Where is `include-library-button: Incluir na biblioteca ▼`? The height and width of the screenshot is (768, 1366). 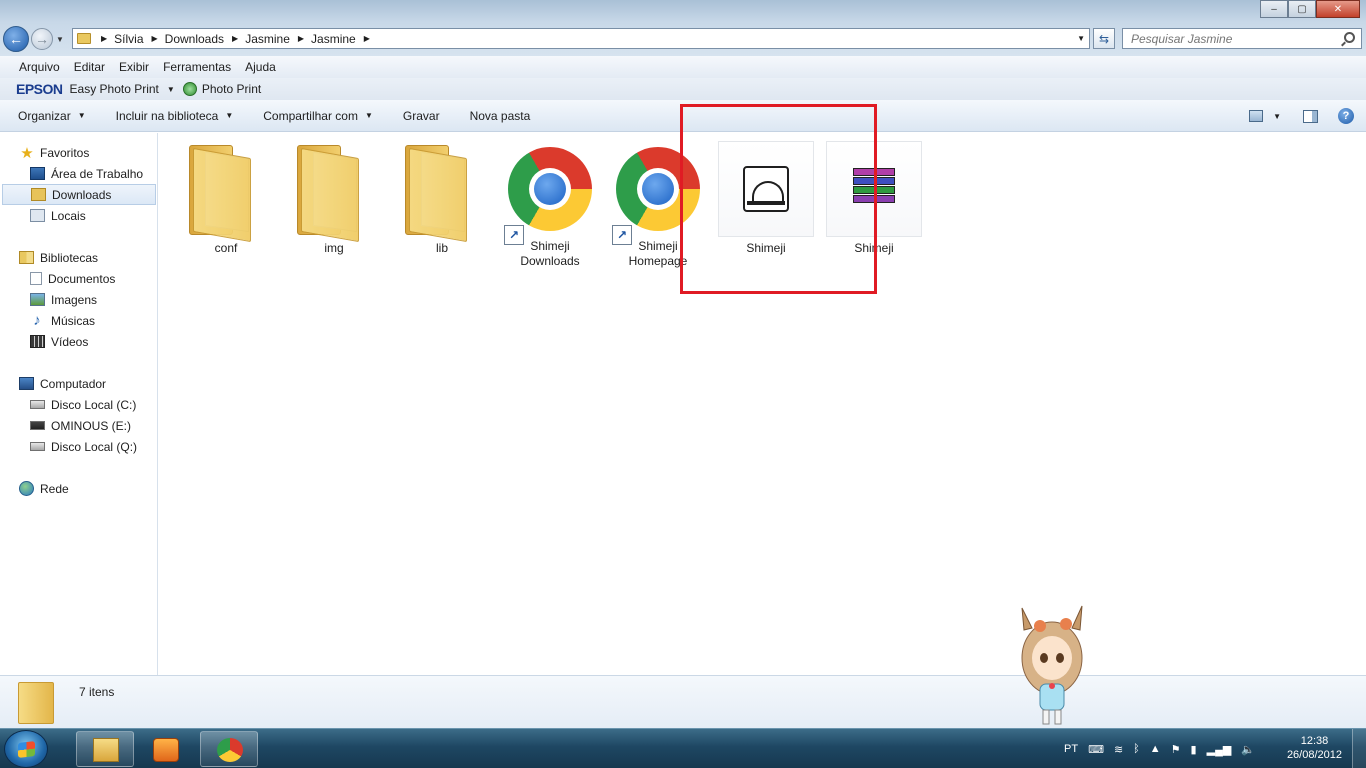 include-library-button: Incluir na biblioteca ▼ is located at coordinates (175, 116).